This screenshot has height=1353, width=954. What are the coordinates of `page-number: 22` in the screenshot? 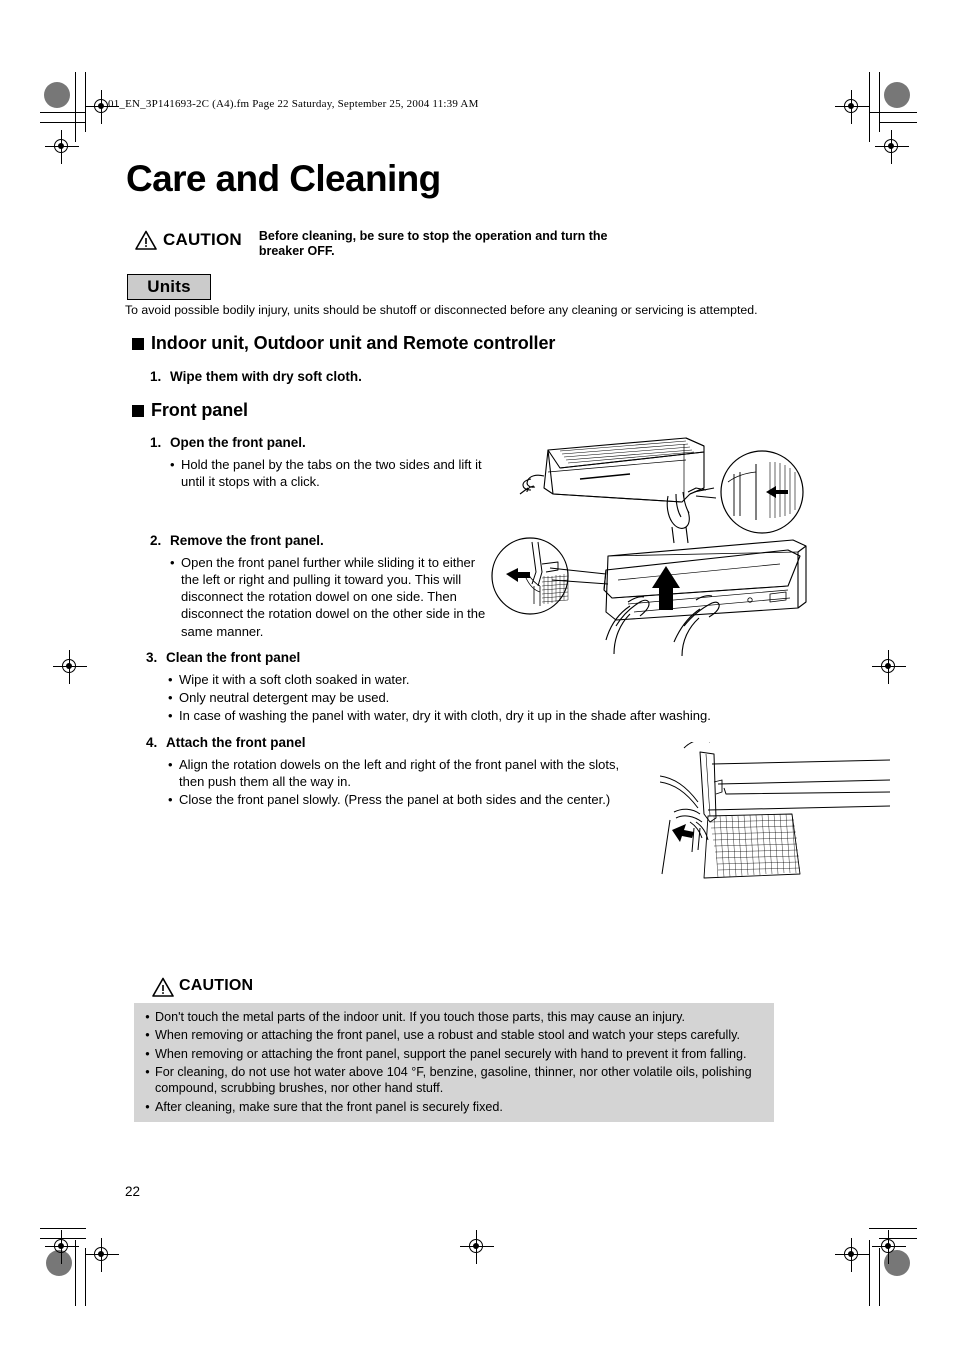 It's located at (133, 1191).